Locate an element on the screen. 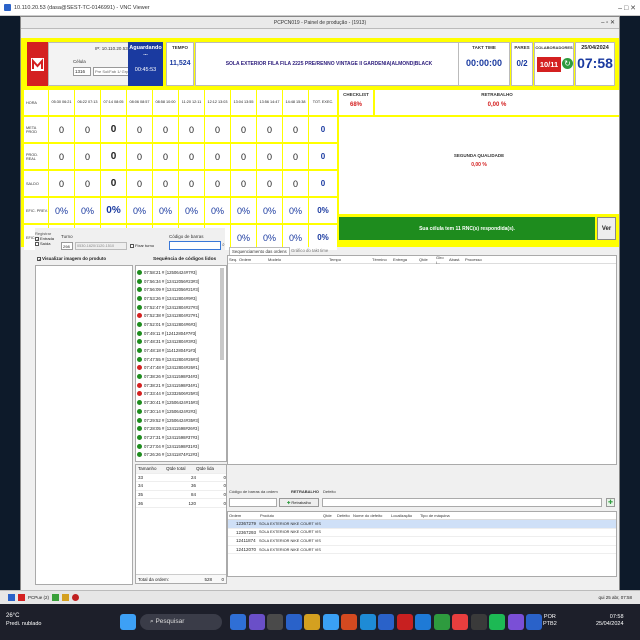  orders-col-header: Processo is located at coordinates (474, 259).